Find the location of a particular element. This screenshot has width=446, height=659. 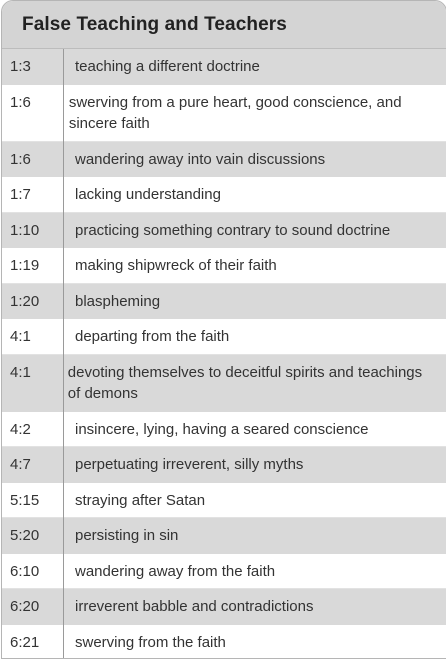

table-row: 6:10 wandering away from the faith is located at coordinates (224, 572).